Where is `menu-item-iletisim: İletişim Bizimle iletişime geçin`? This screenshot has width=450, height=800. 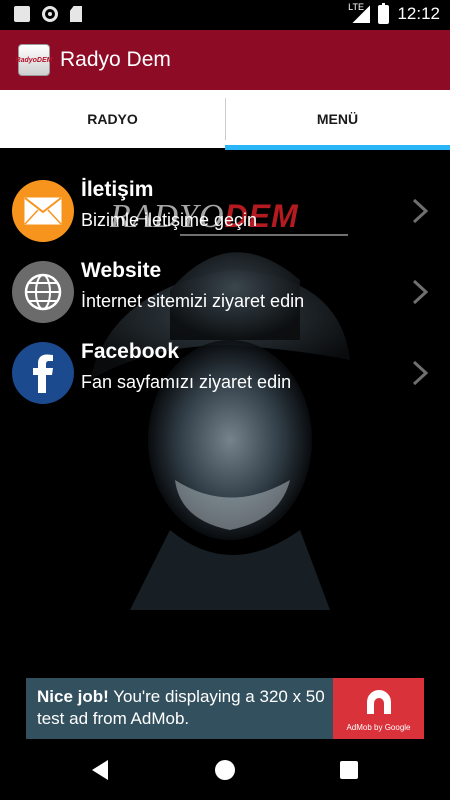 menu-item-iletisim: İletişim Bizimle iletişime geçin is located at coordinates (225, 211).